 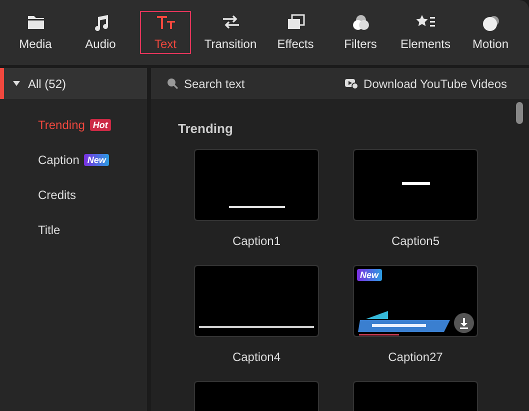 What do you see at coordinates (35, 32) in the screenshot?
I see `toolbar-tab: Media` at bounding box center [35, 32].